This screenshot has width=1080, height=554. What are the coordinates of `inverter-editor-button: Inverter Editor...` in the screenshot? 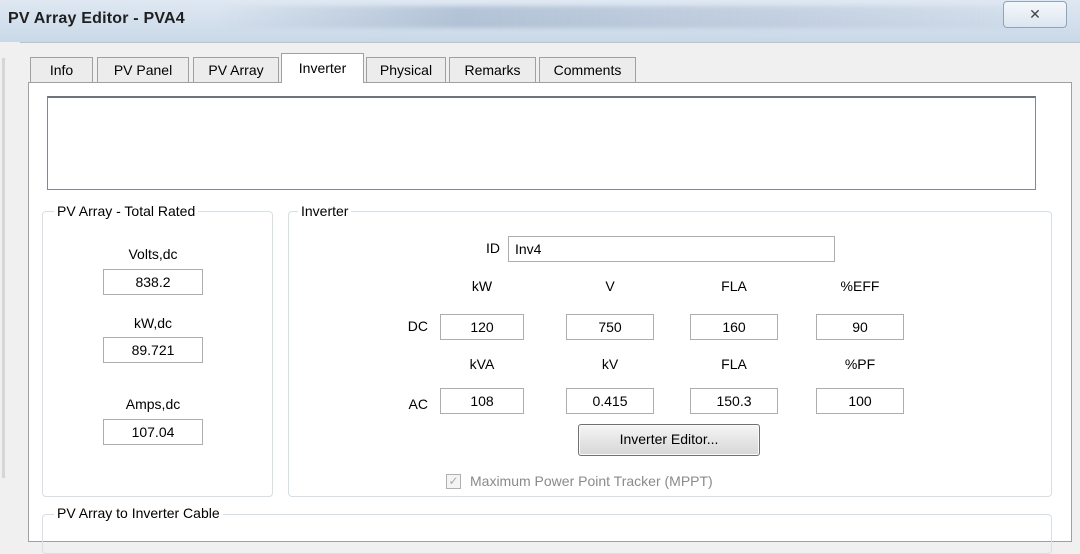 It's located at (669, 440).